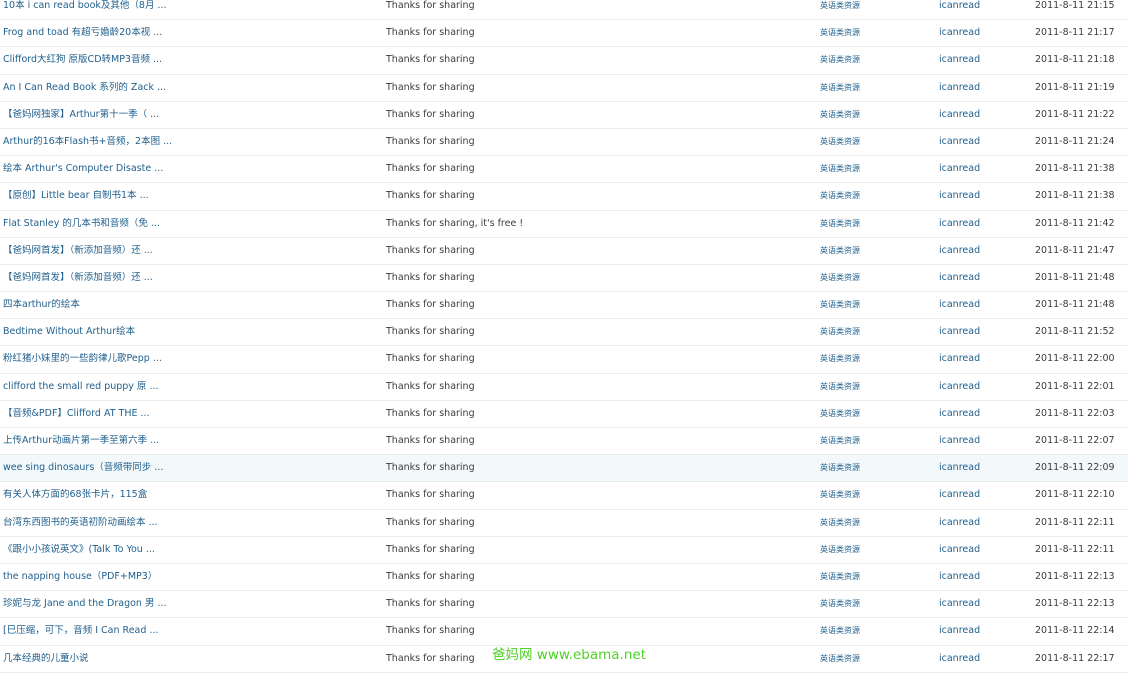  What do you see at coordinates (1075, 658) in the screenshot?
I see `post-date: 2011-8-11 22:17` at bounding box center [1075, 658].